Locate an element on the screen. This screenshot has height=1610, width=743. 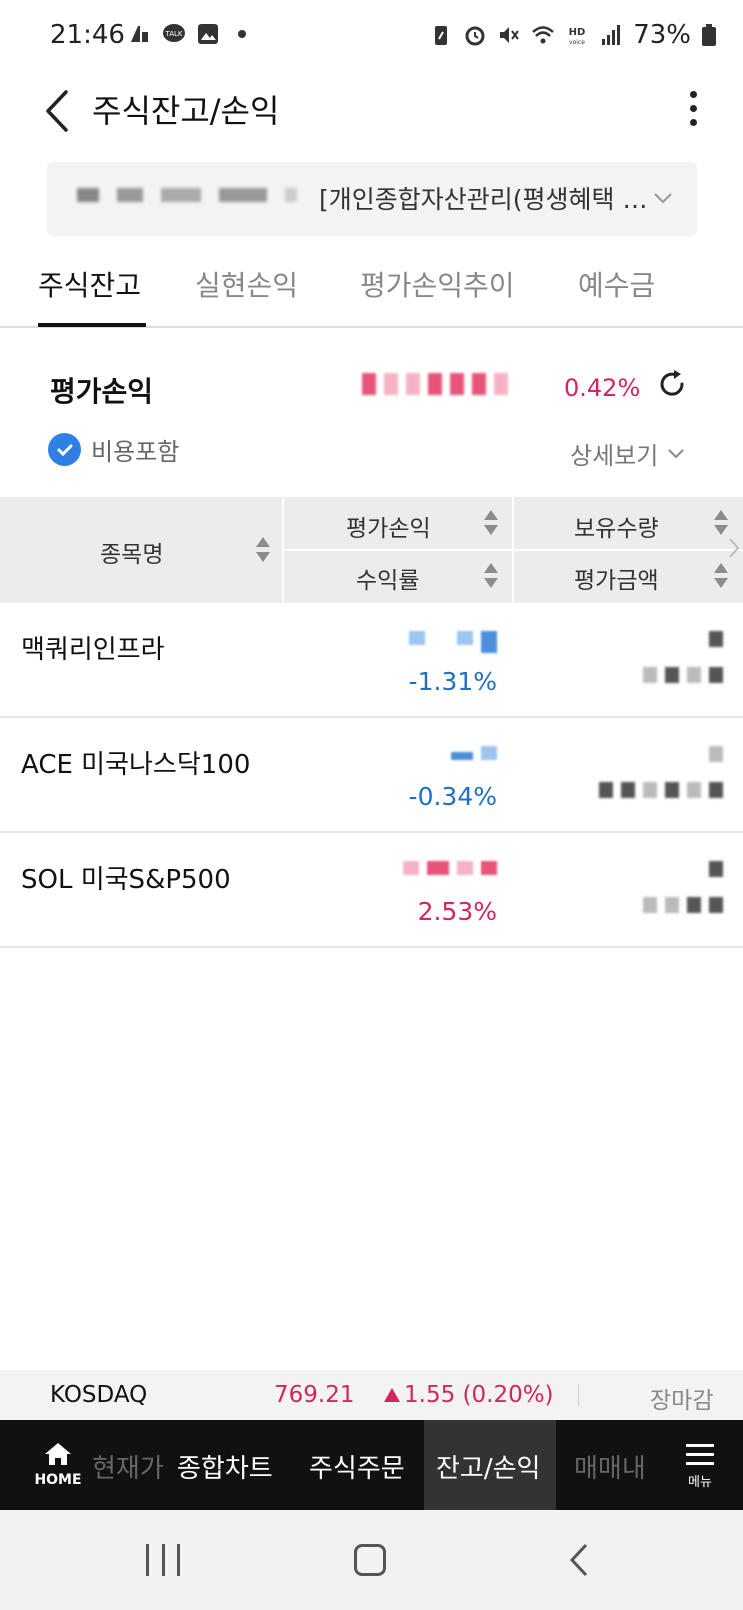
talk-icon: TALK is located at coordinates (174, 33).